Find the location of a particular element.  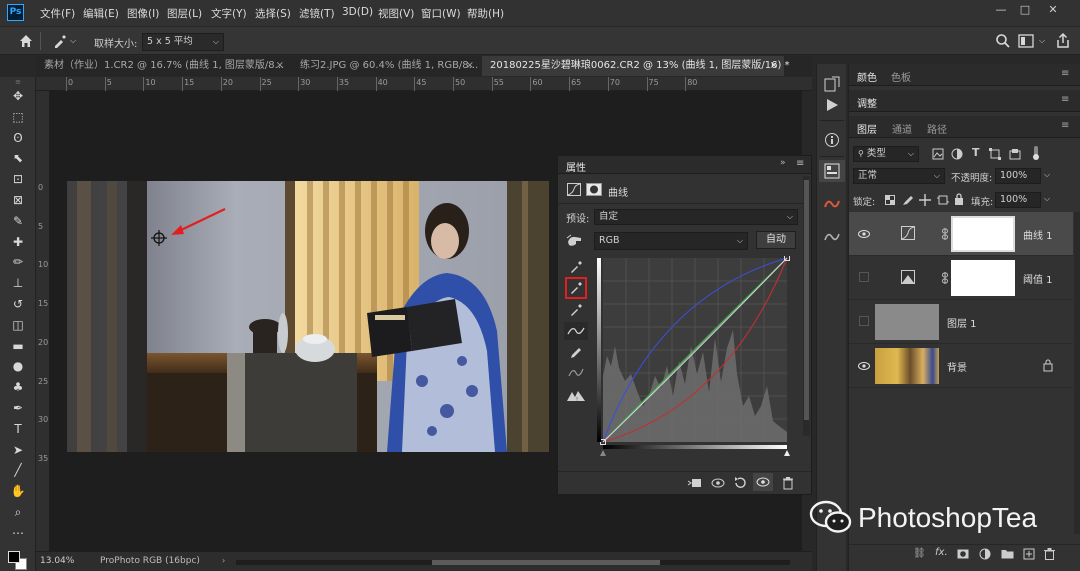

maximize-button: □ is located at coordinates (1025, 11).